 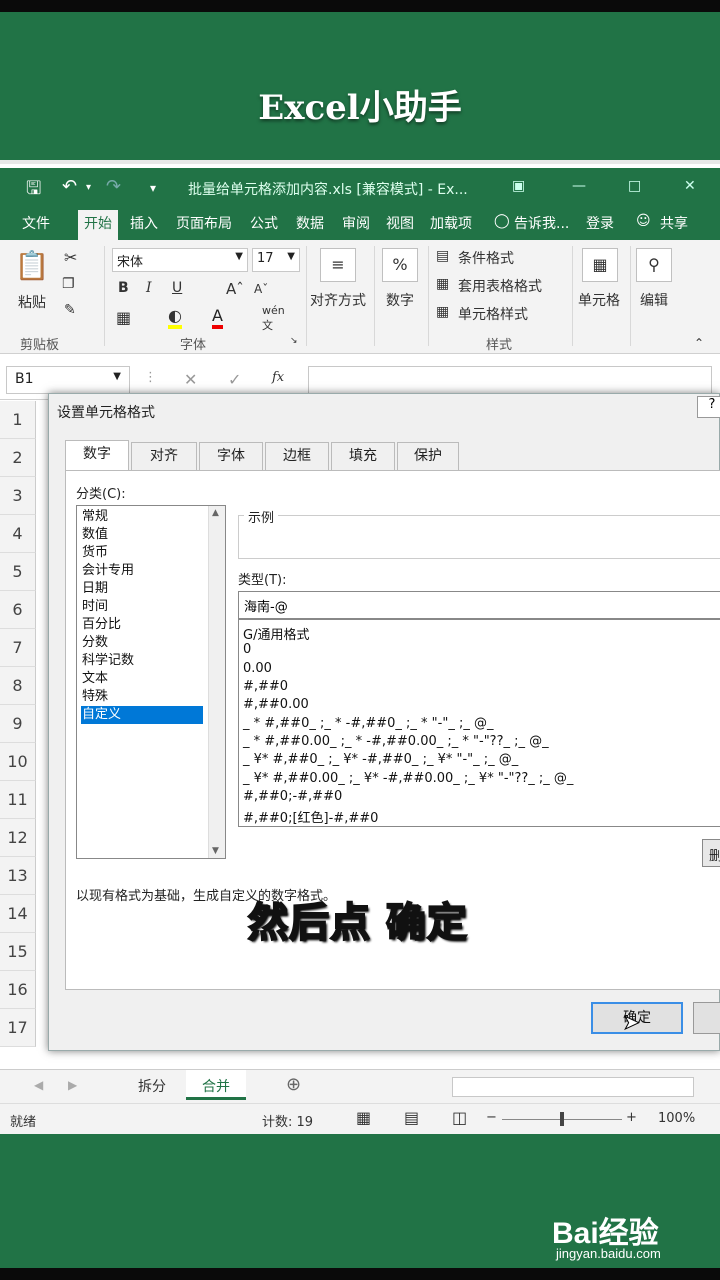 What do you see at coordinates (18, 420) in the screenshot?
I see `row-header: 1` at bounding box center [18, 420].